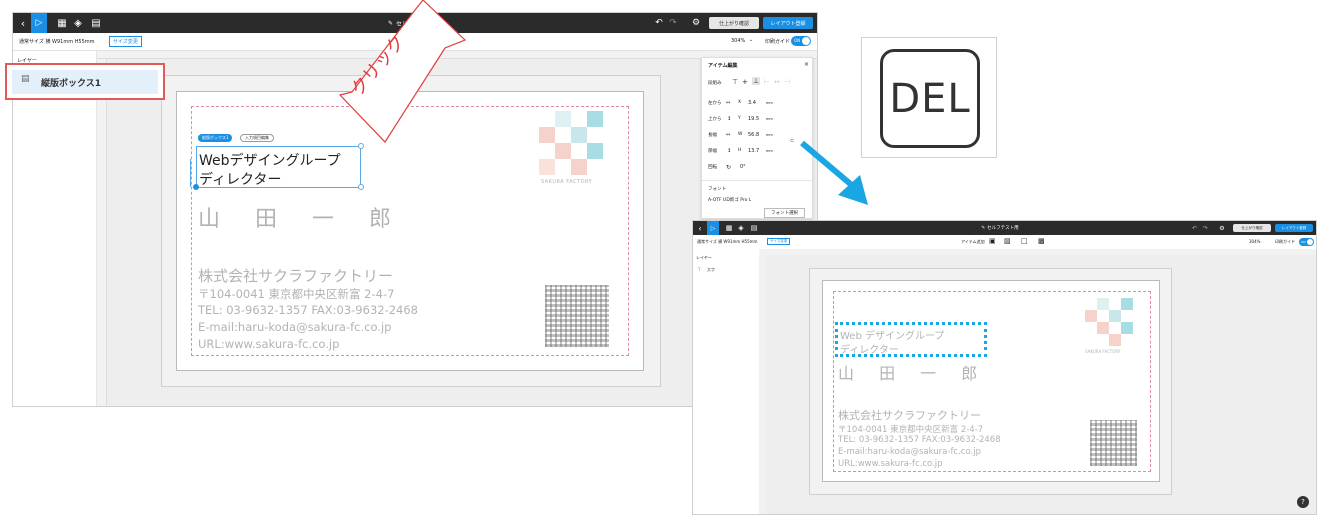 The image size is (1321, 521). What do you see at coordinates (983, 228) in the screenshot?
I see `pencil-icon: ✎` at bounding box center [983, 228].